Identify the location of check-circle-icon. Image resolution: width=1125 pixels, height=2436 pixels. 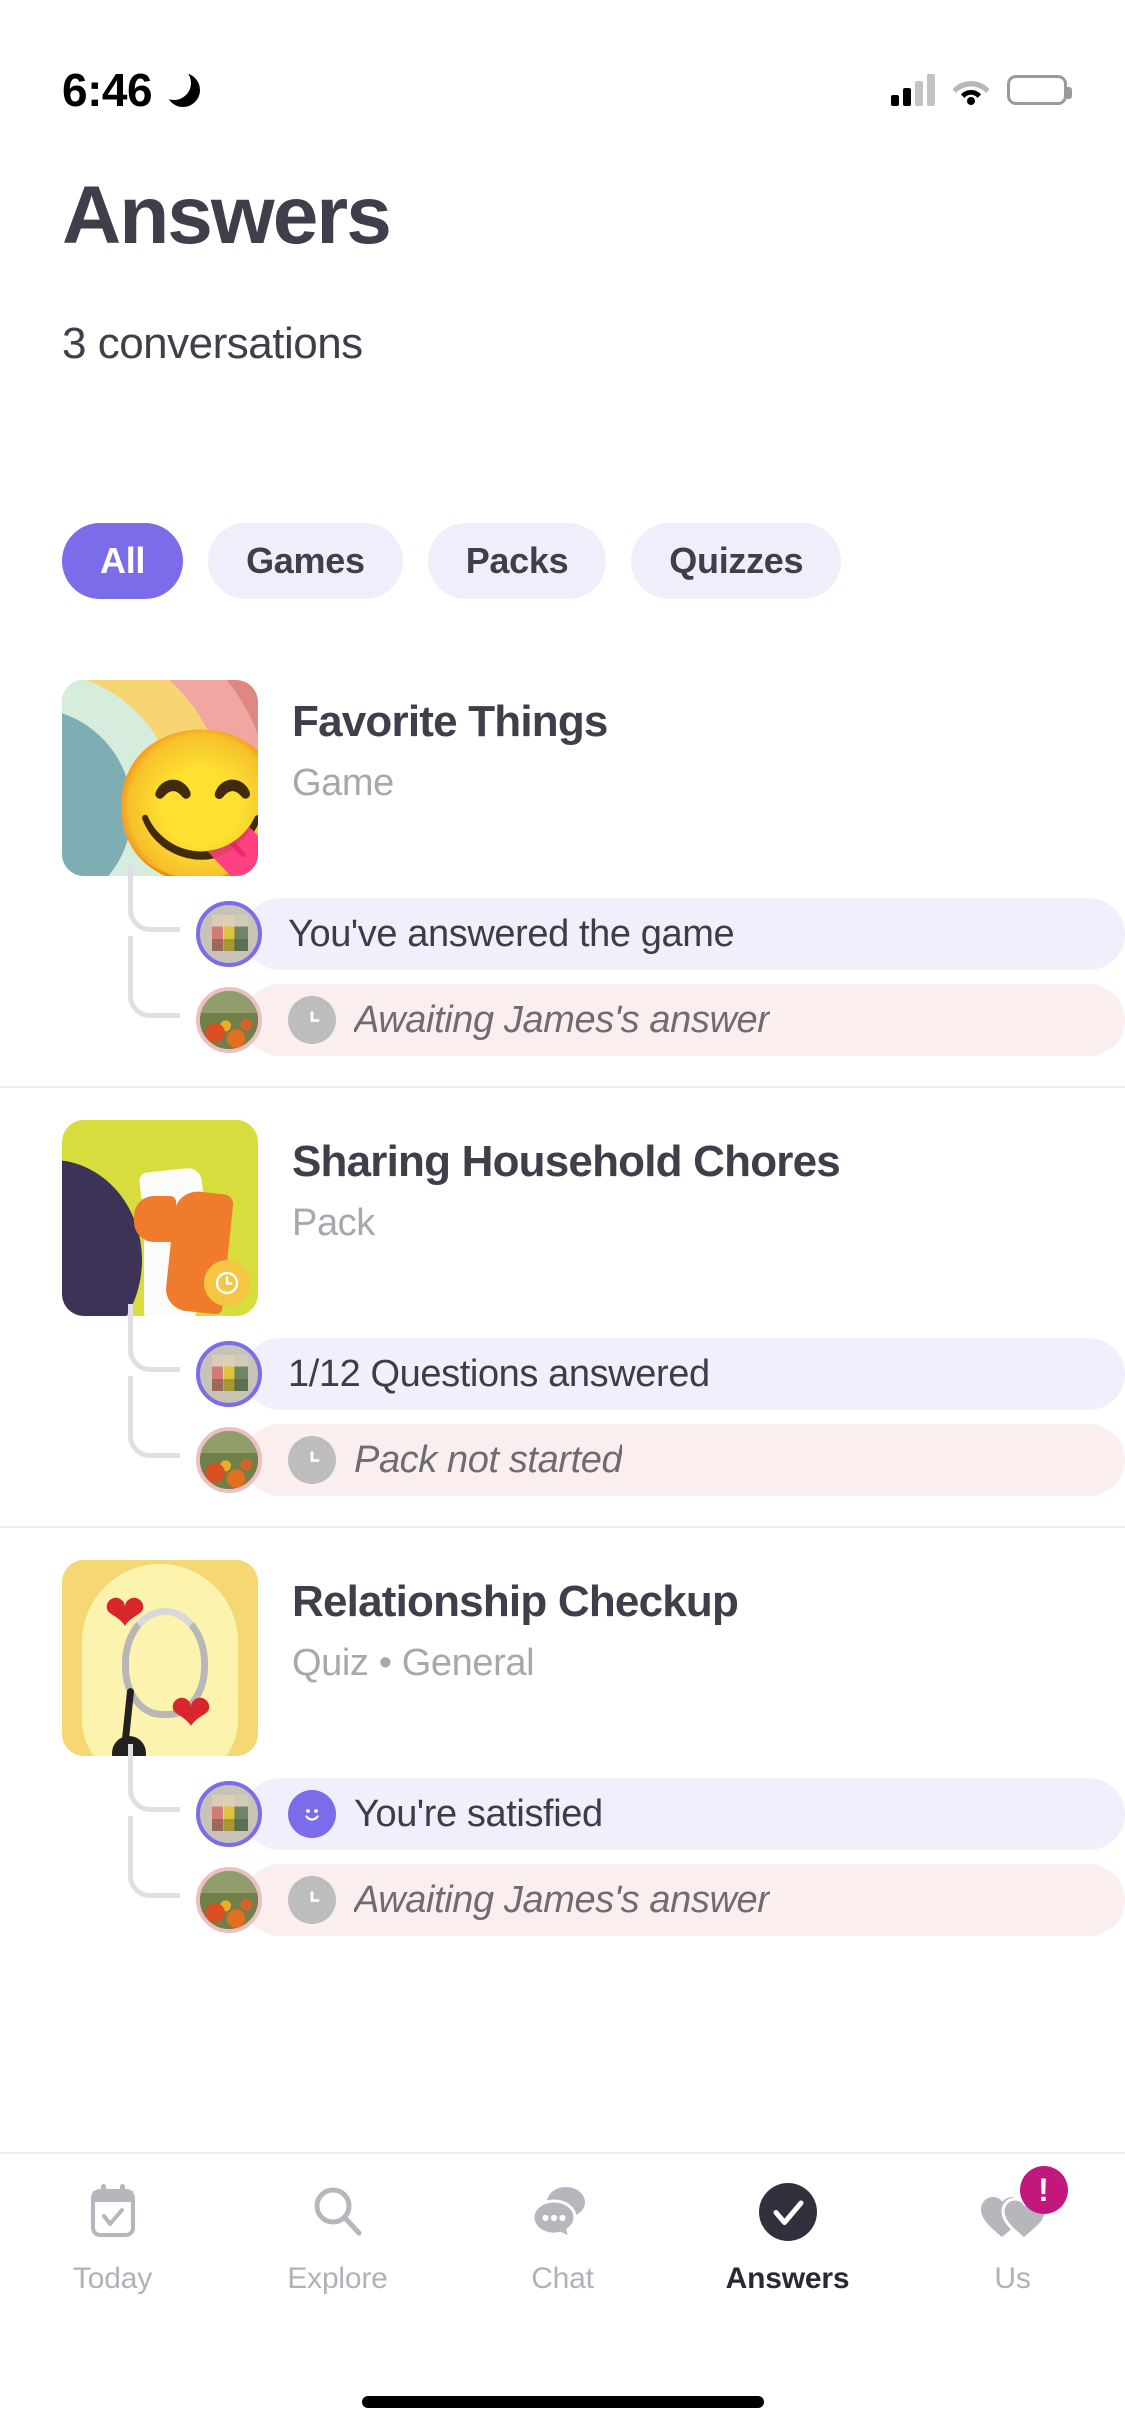
(788, 2212).